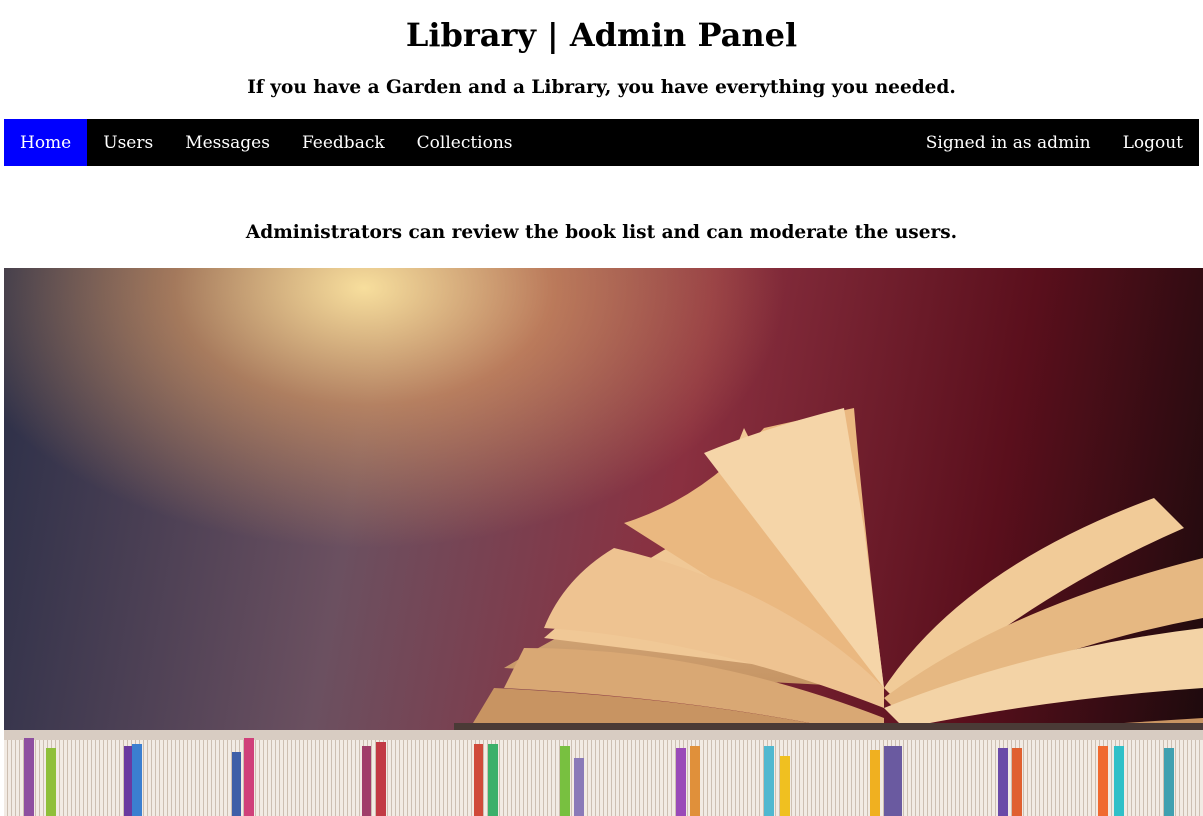  What do you see at coordinates (601, 35) in the screenshot?
I see `site-title: Library | Admin Panel` at bounding box center [601, 35].